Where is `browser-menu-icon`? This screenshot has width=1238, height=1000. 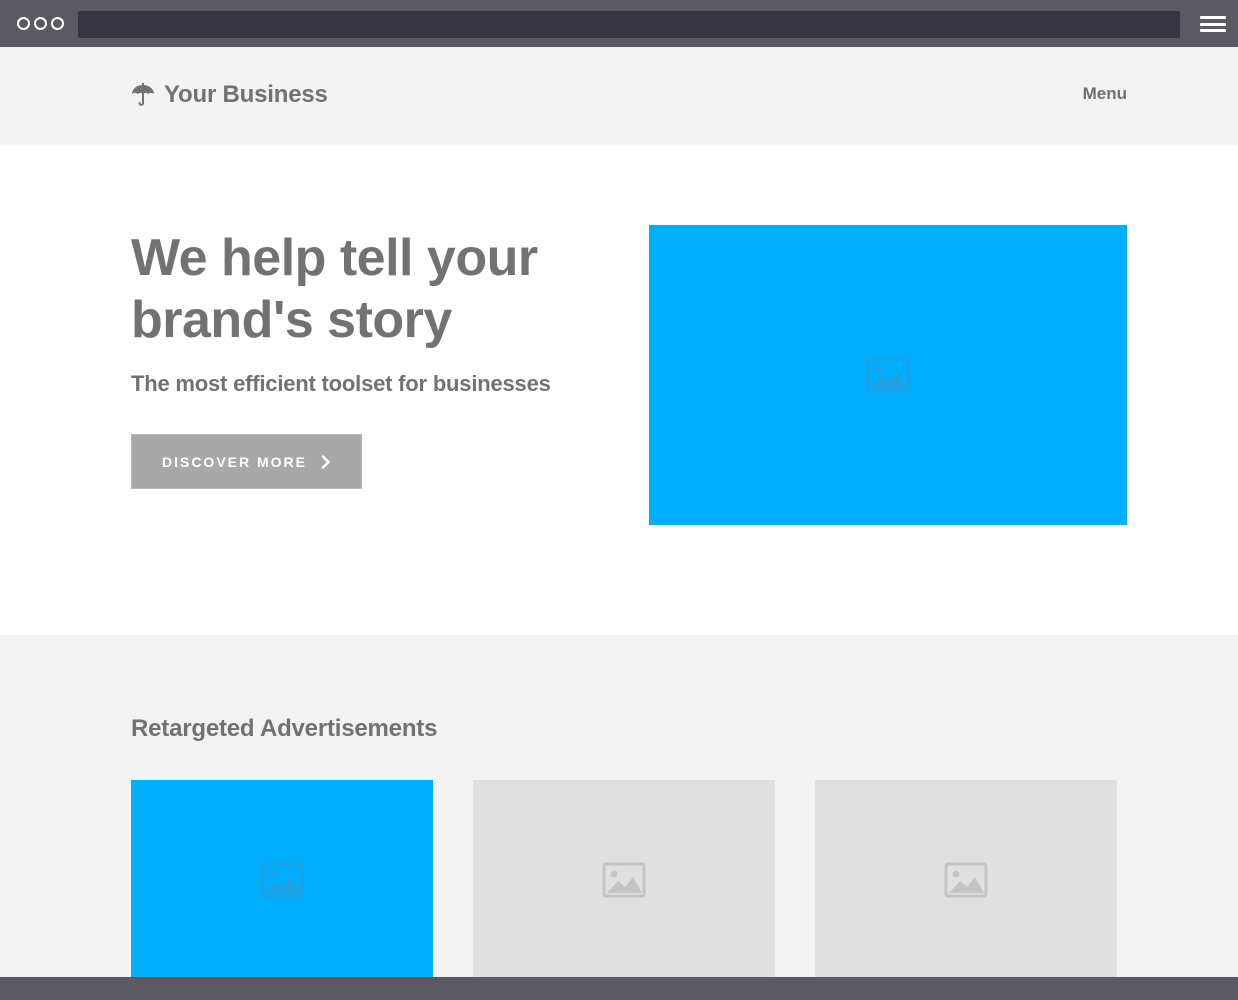 browser-menu-icon is located at coordinates (1213, 24).